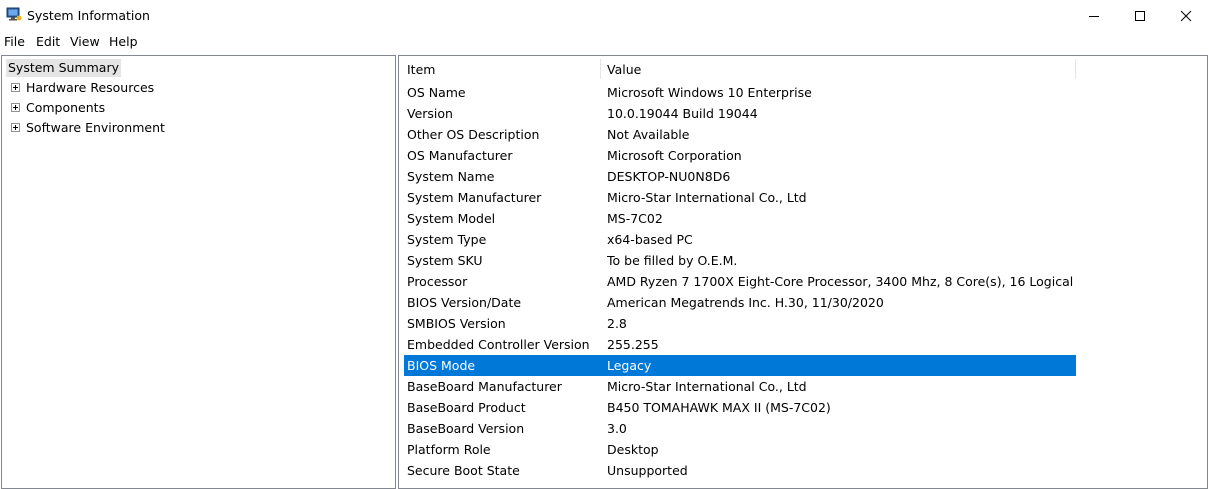 The height and width of the screenshot is (489, 1209). I want to click on column-header-value: Value, so click(624, 69).